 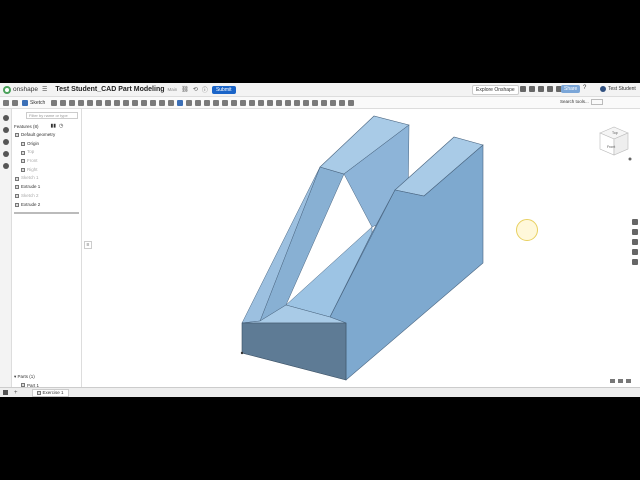 What do you see at coordinates (635, 222) in the screenshot?
I see `appearance-icon` at bounding box center [635, 222].